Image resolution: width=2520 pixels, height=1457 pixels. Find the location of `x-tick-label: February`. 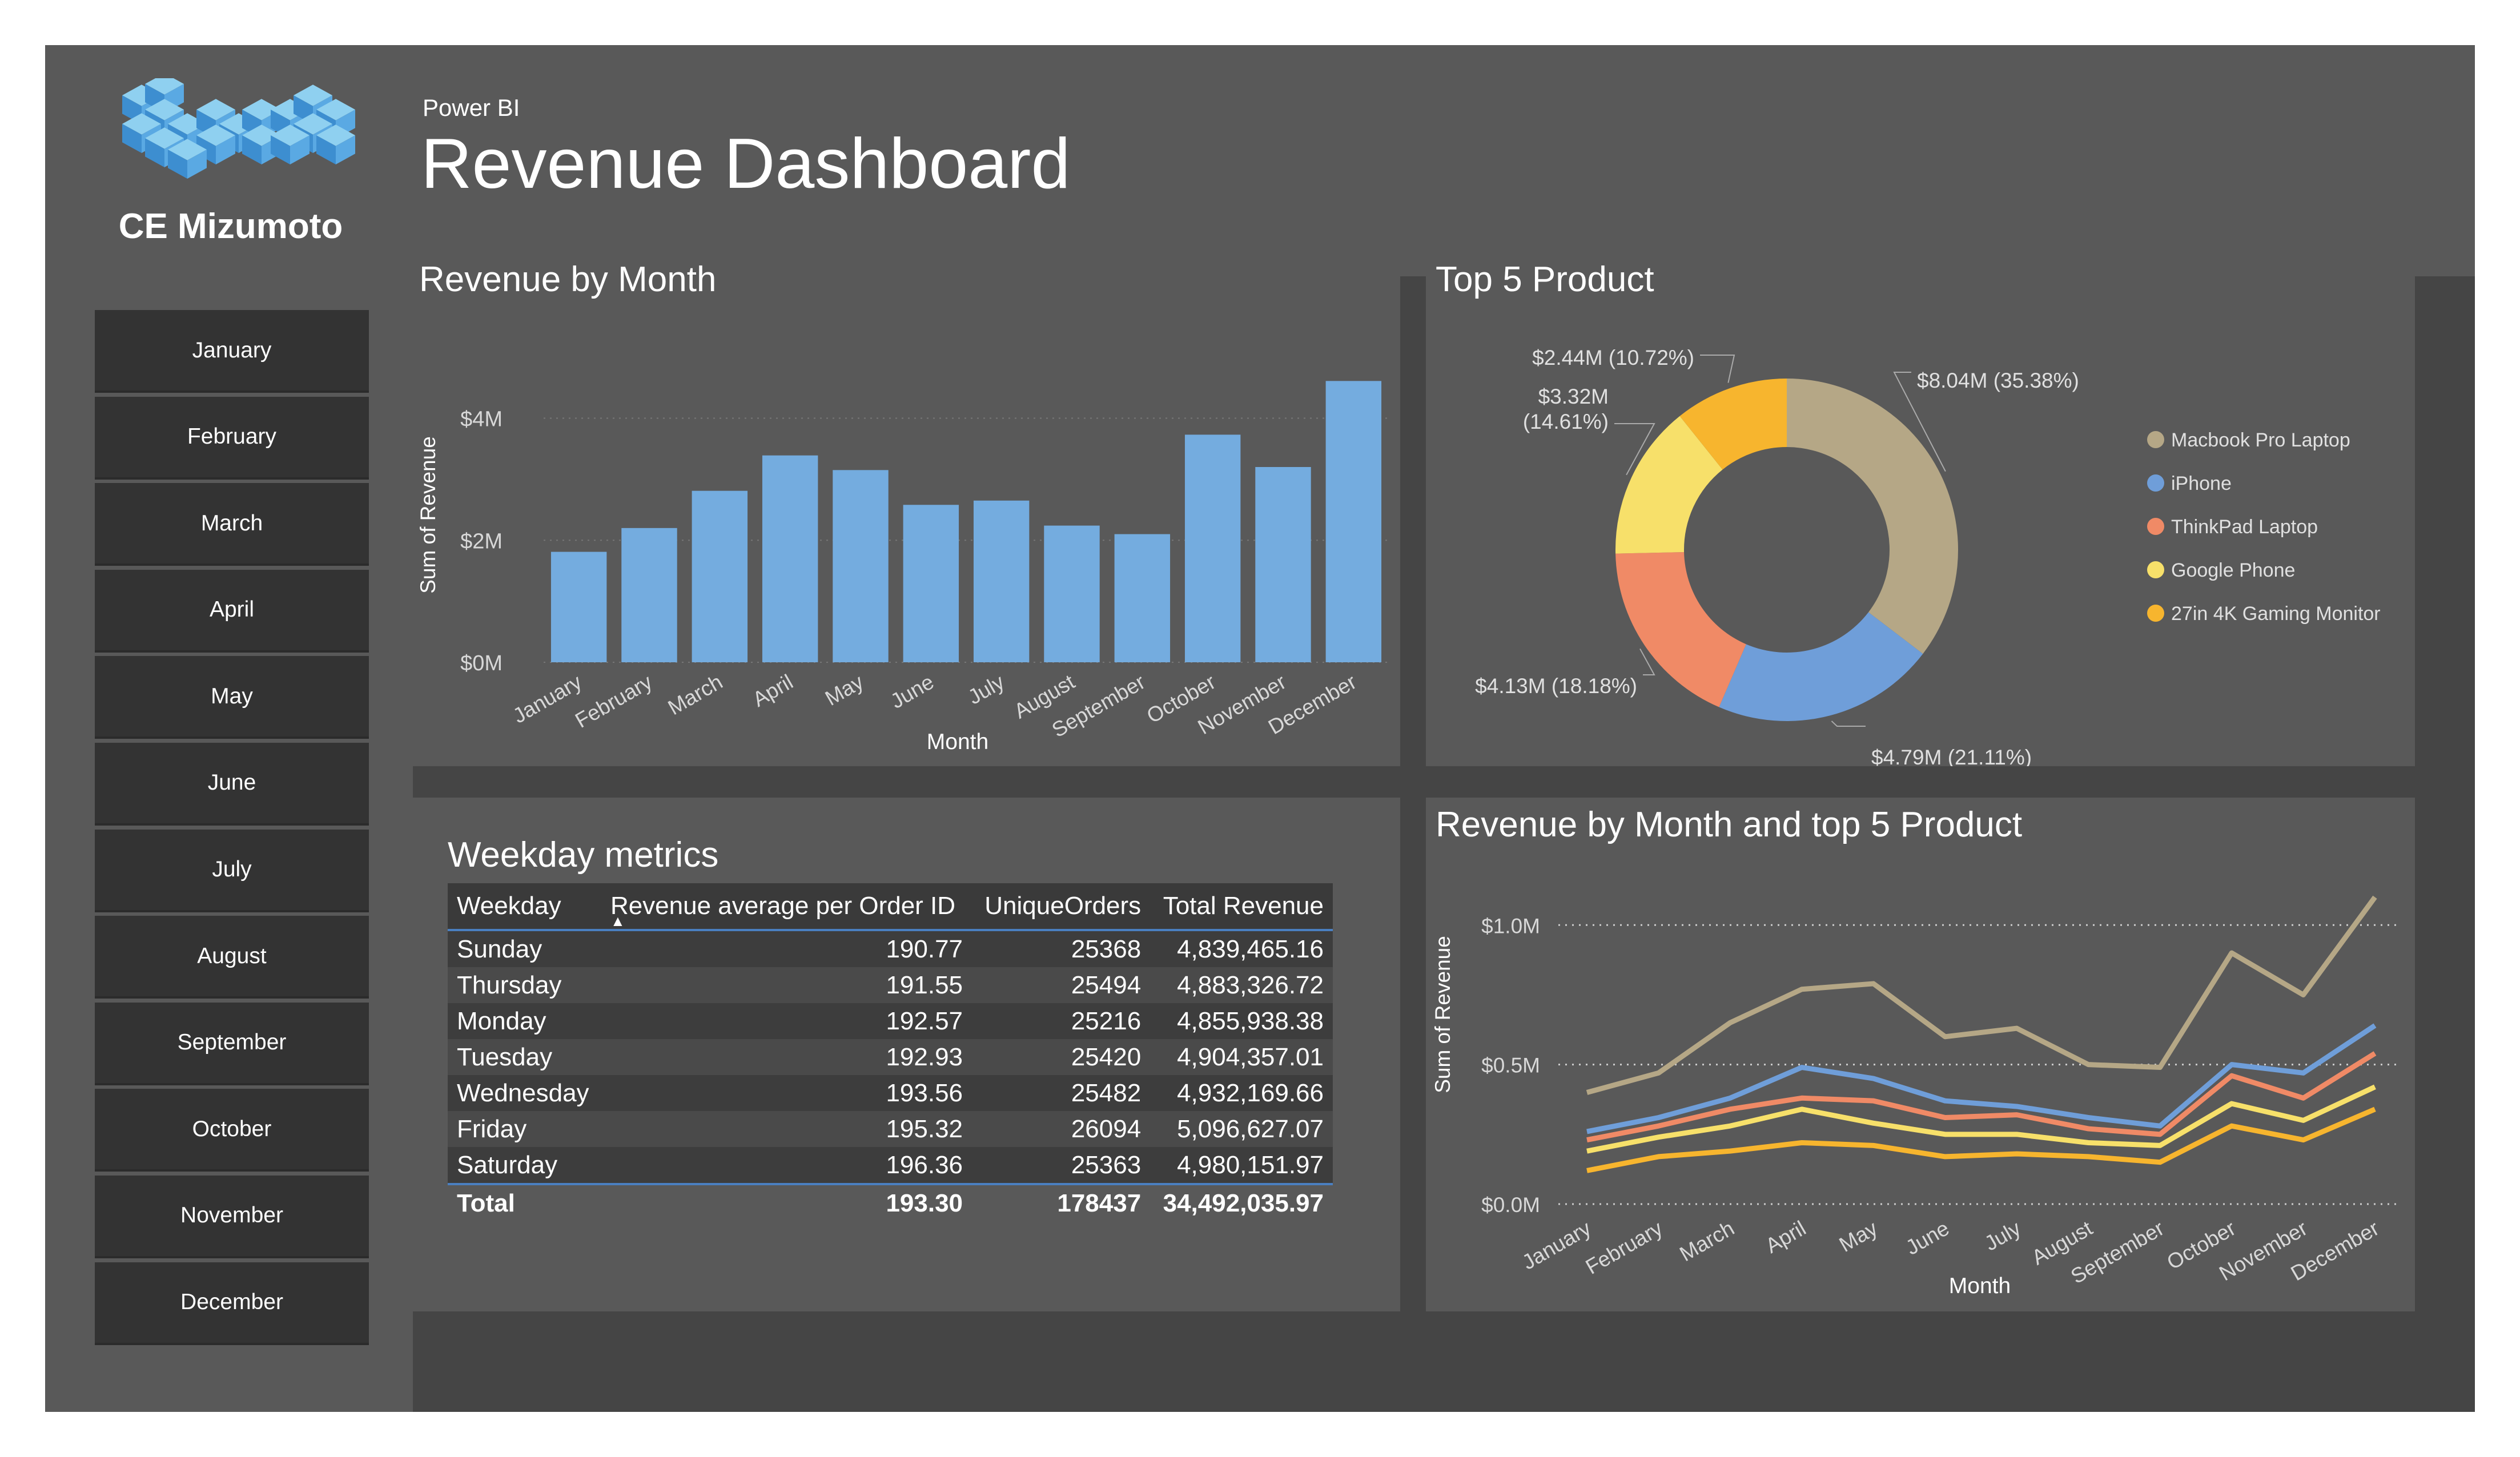

x-tick-label: February is located at coordinates (613, 701).